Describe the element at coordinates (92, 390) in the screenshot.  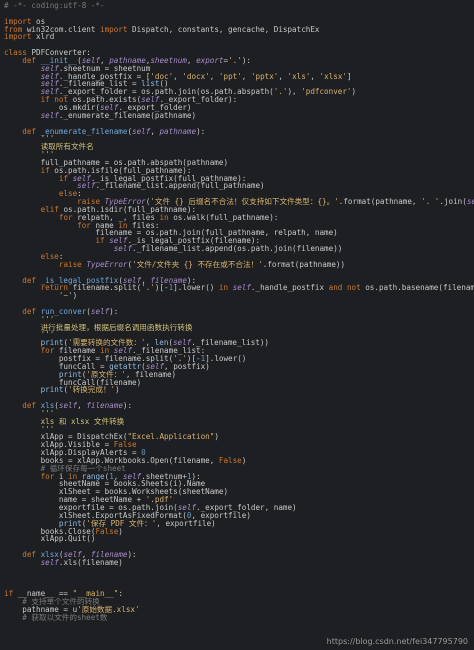
I see `code-token: '转换完成！'` at that location.